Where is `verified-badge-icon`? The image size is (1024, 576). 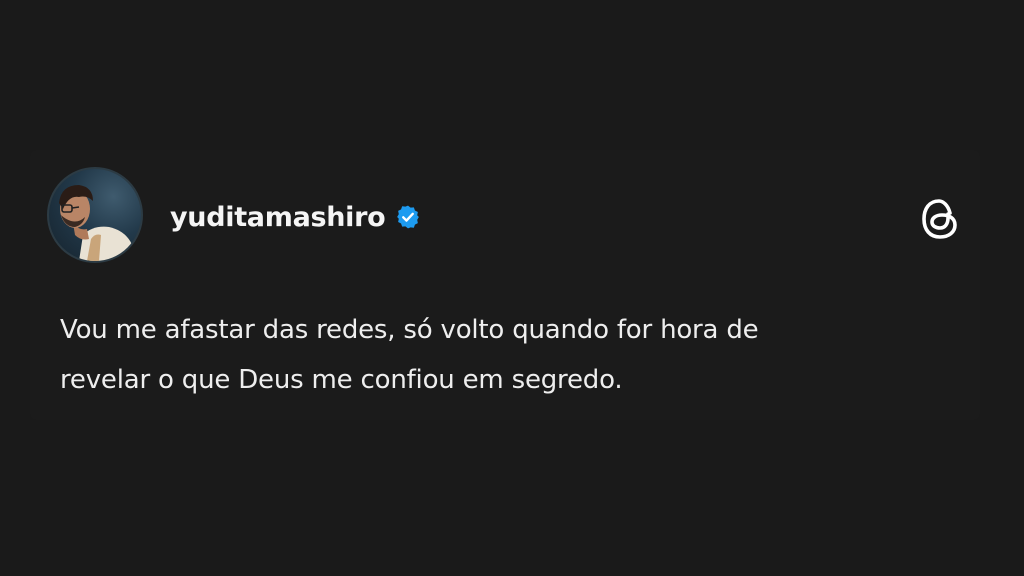
verified-badge-icon is located at coordinates (408, 217).